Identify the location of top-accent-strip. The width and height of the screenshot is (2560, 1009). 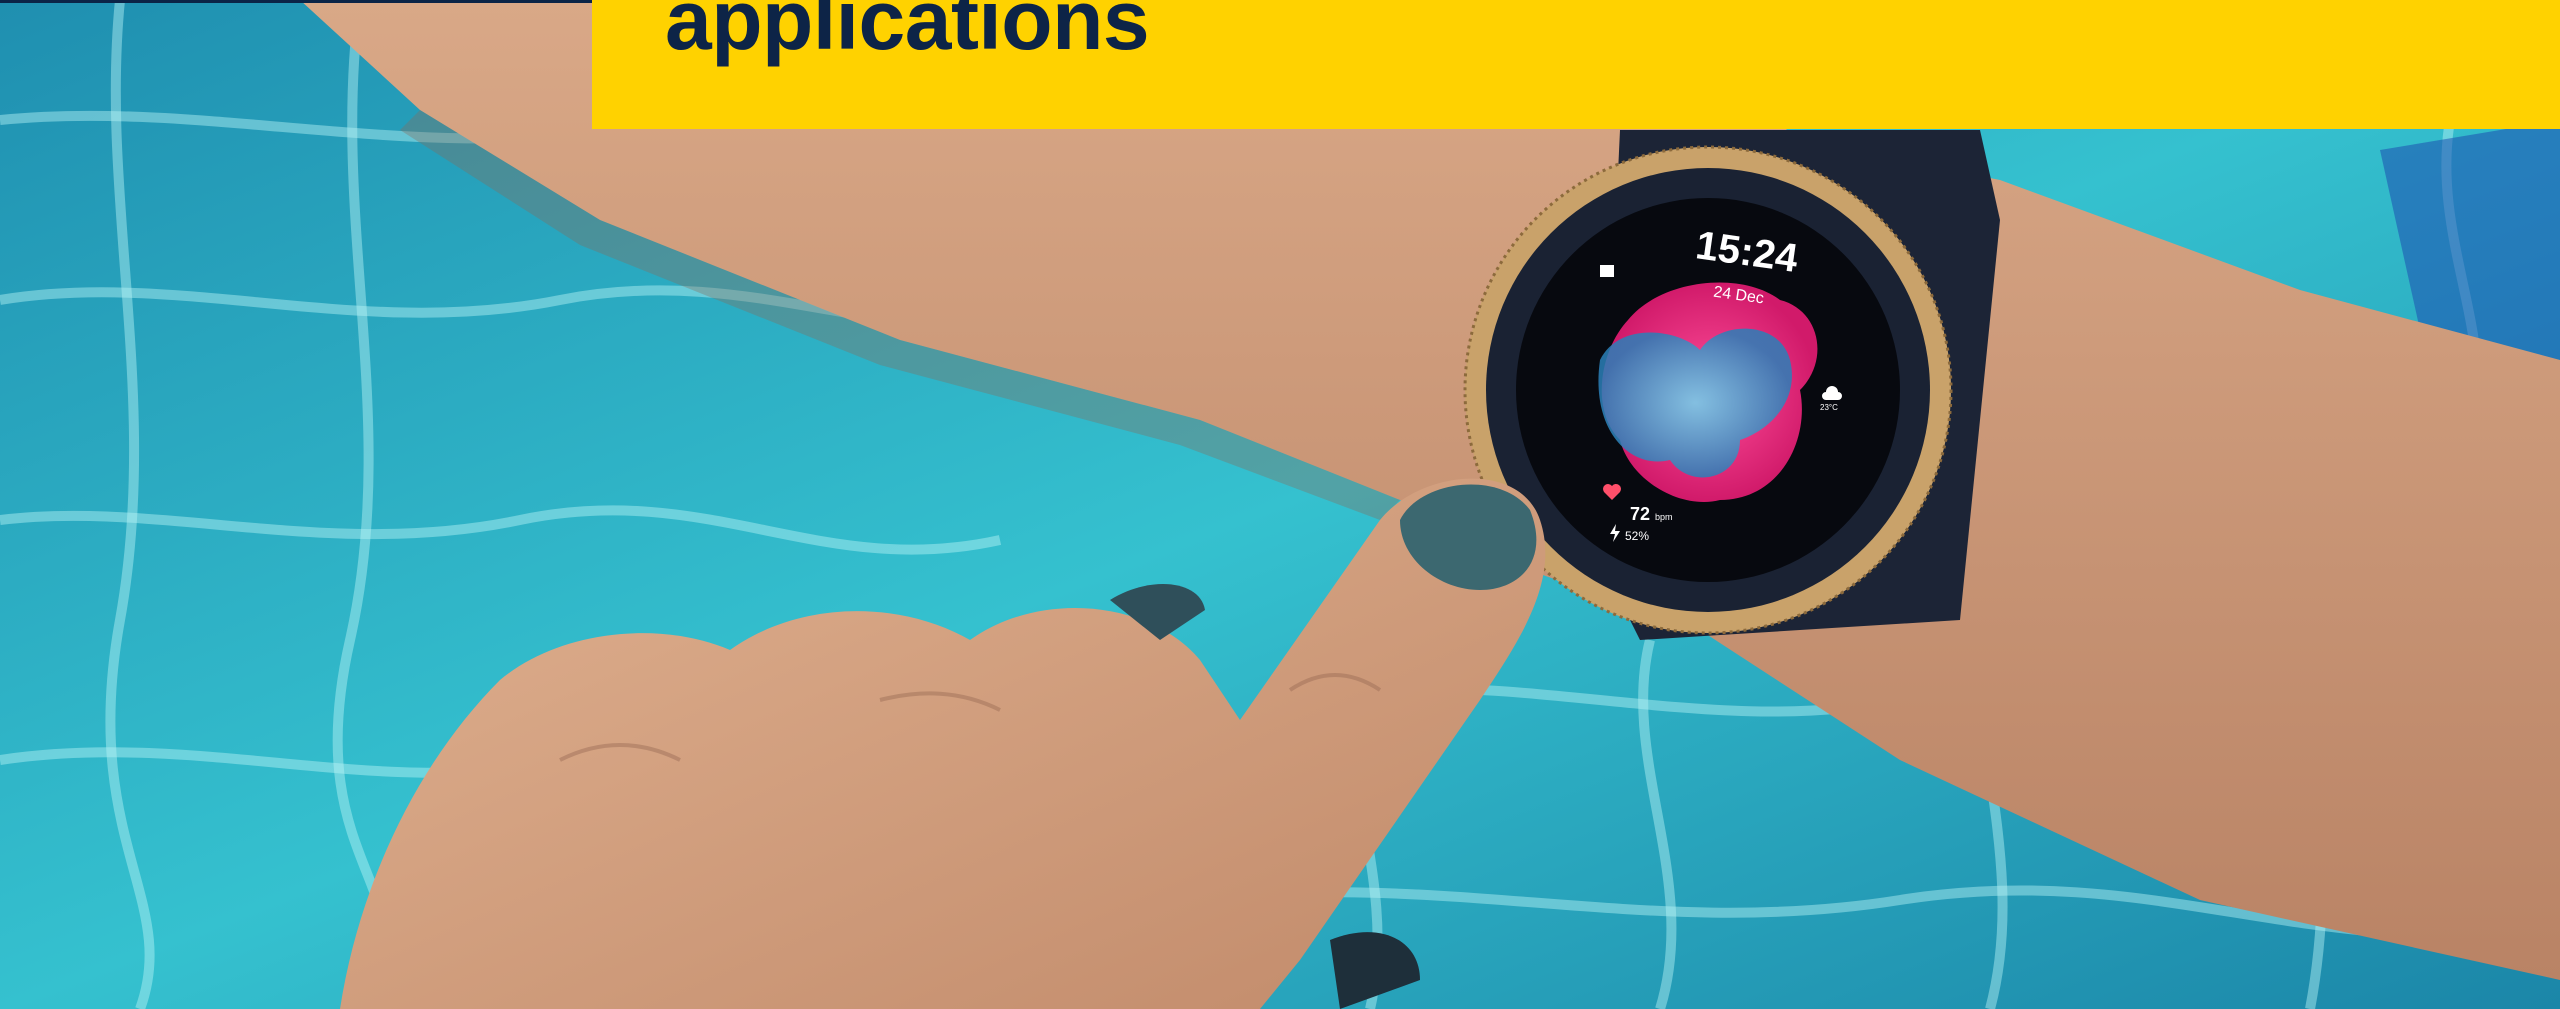
(296, 1).